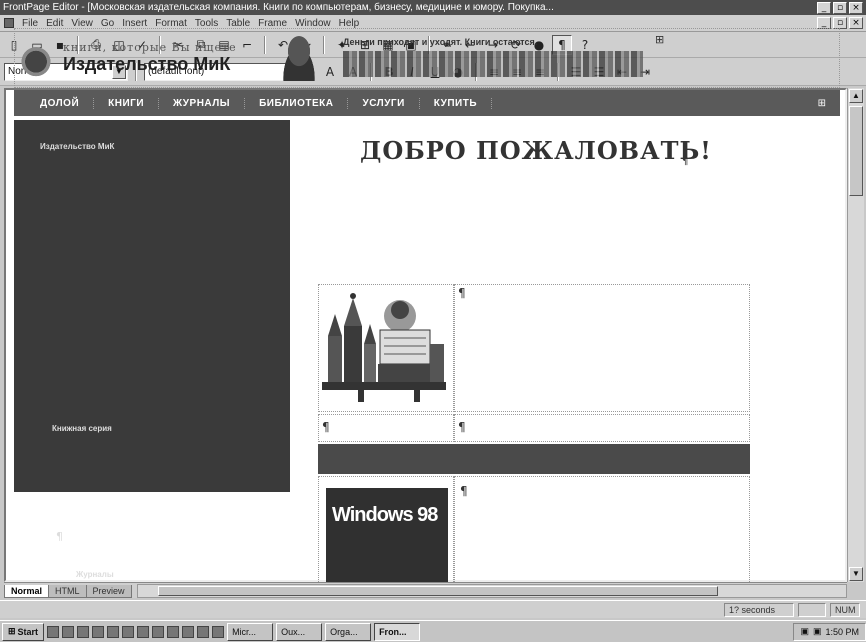  I want to click on nav-item-home: ДОЛОЙ, so click(60, 103).